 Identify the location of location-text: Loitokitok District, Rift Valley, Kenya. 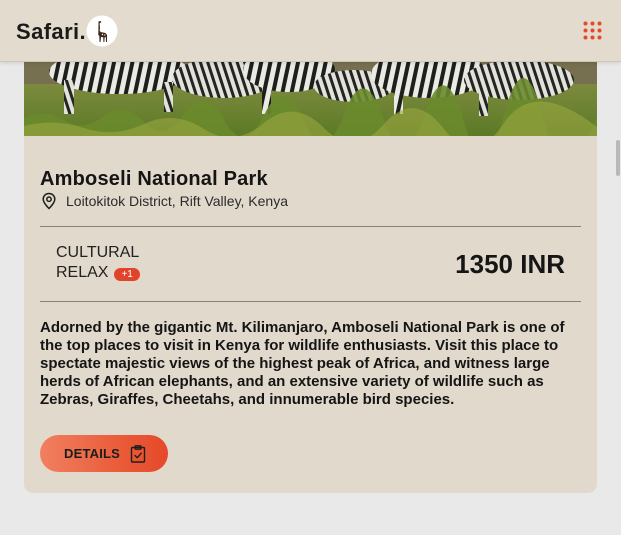
(177, 201).